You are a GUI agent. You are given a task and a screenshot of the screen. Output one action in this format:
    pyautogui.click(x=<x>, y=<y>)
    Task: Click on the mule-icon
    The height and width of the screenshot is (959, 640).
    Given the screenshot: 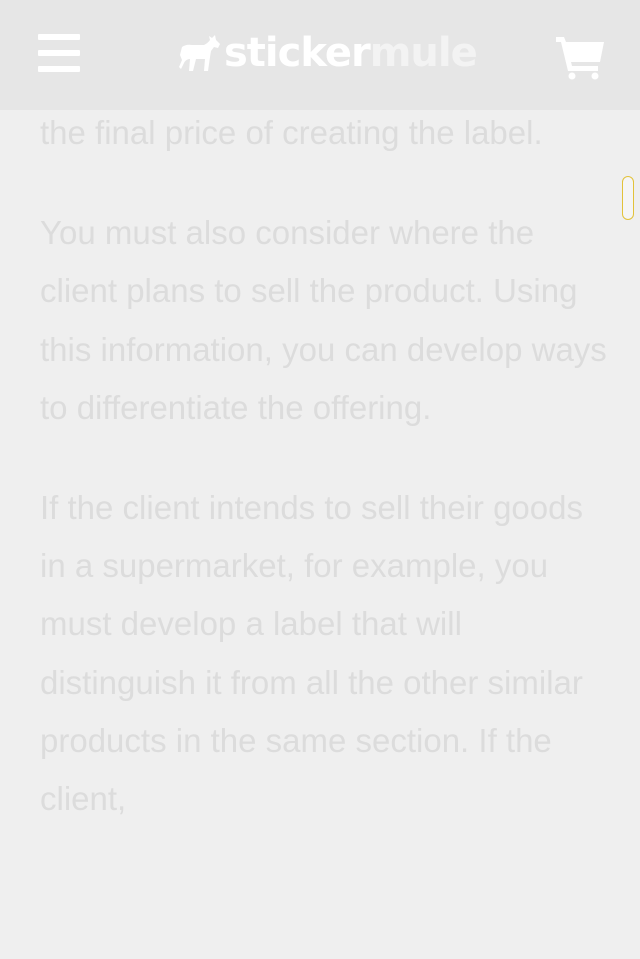 What is the action you would take?
    pyautogui.click(x=199, y=53)
    